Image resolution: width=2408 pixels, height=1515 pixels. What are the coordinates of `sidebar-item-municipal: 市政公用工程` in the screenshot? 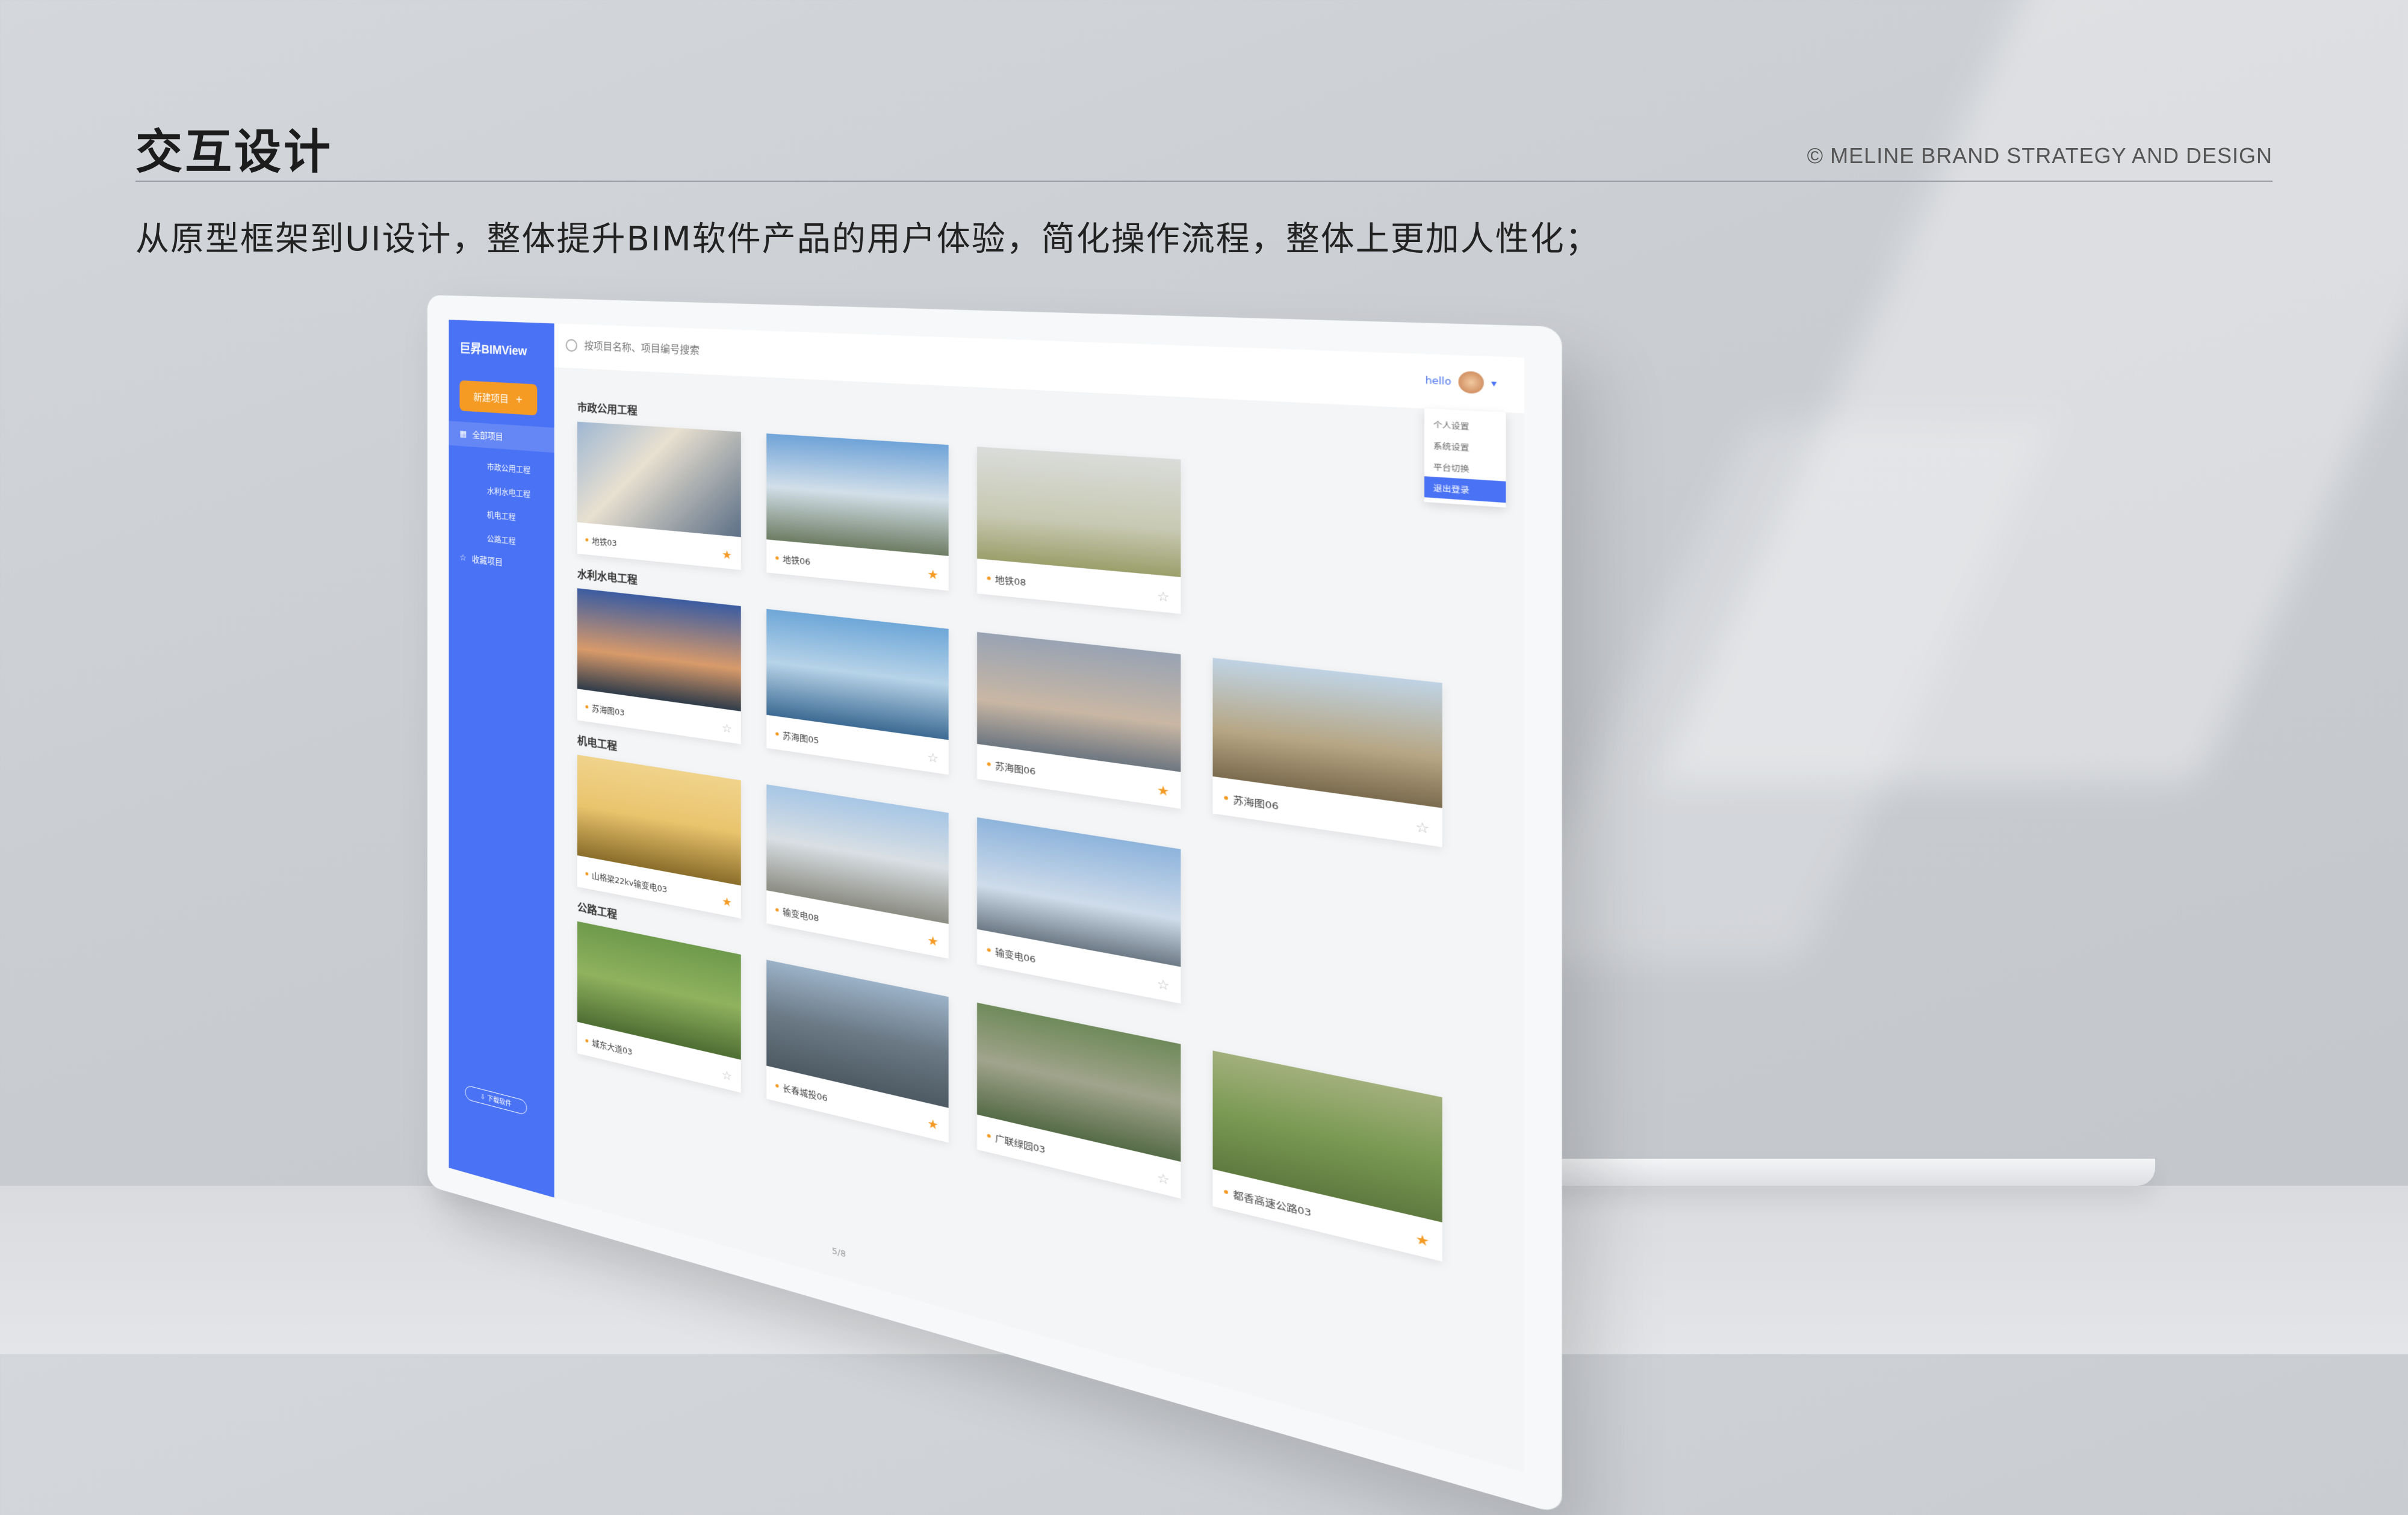 It's located at (520, 468).